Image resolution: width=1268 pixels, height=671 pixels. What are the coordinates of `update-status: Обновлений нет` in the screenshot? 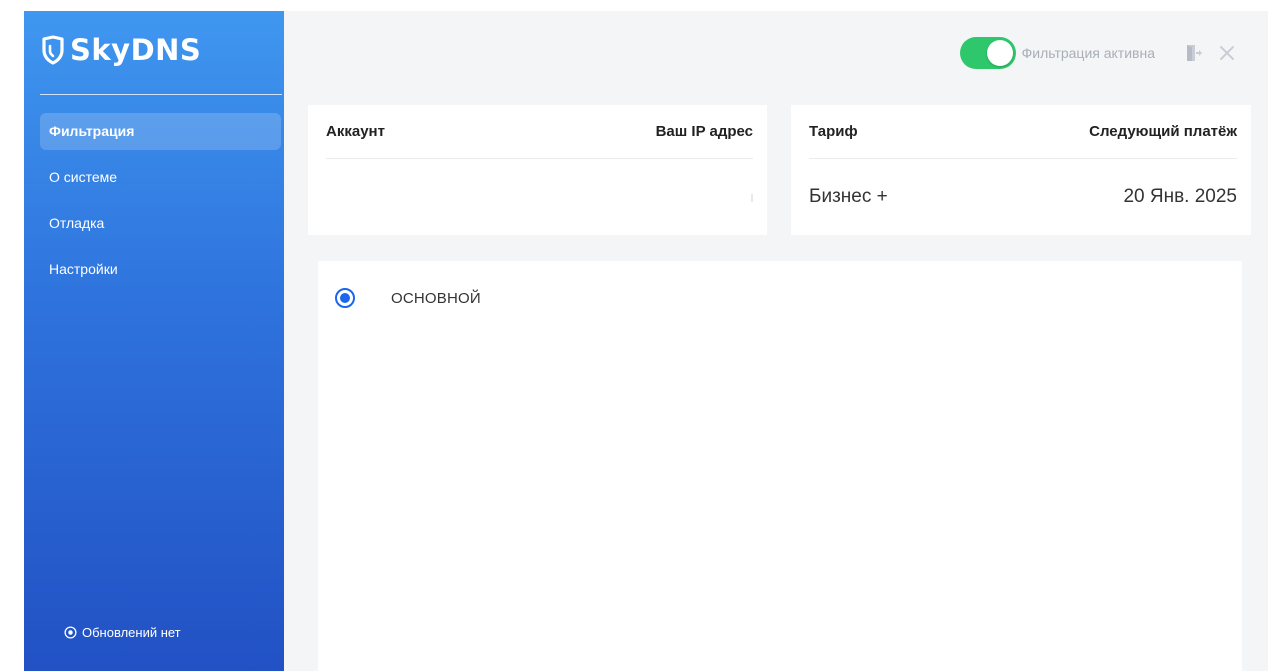 It's located at (122, 632).